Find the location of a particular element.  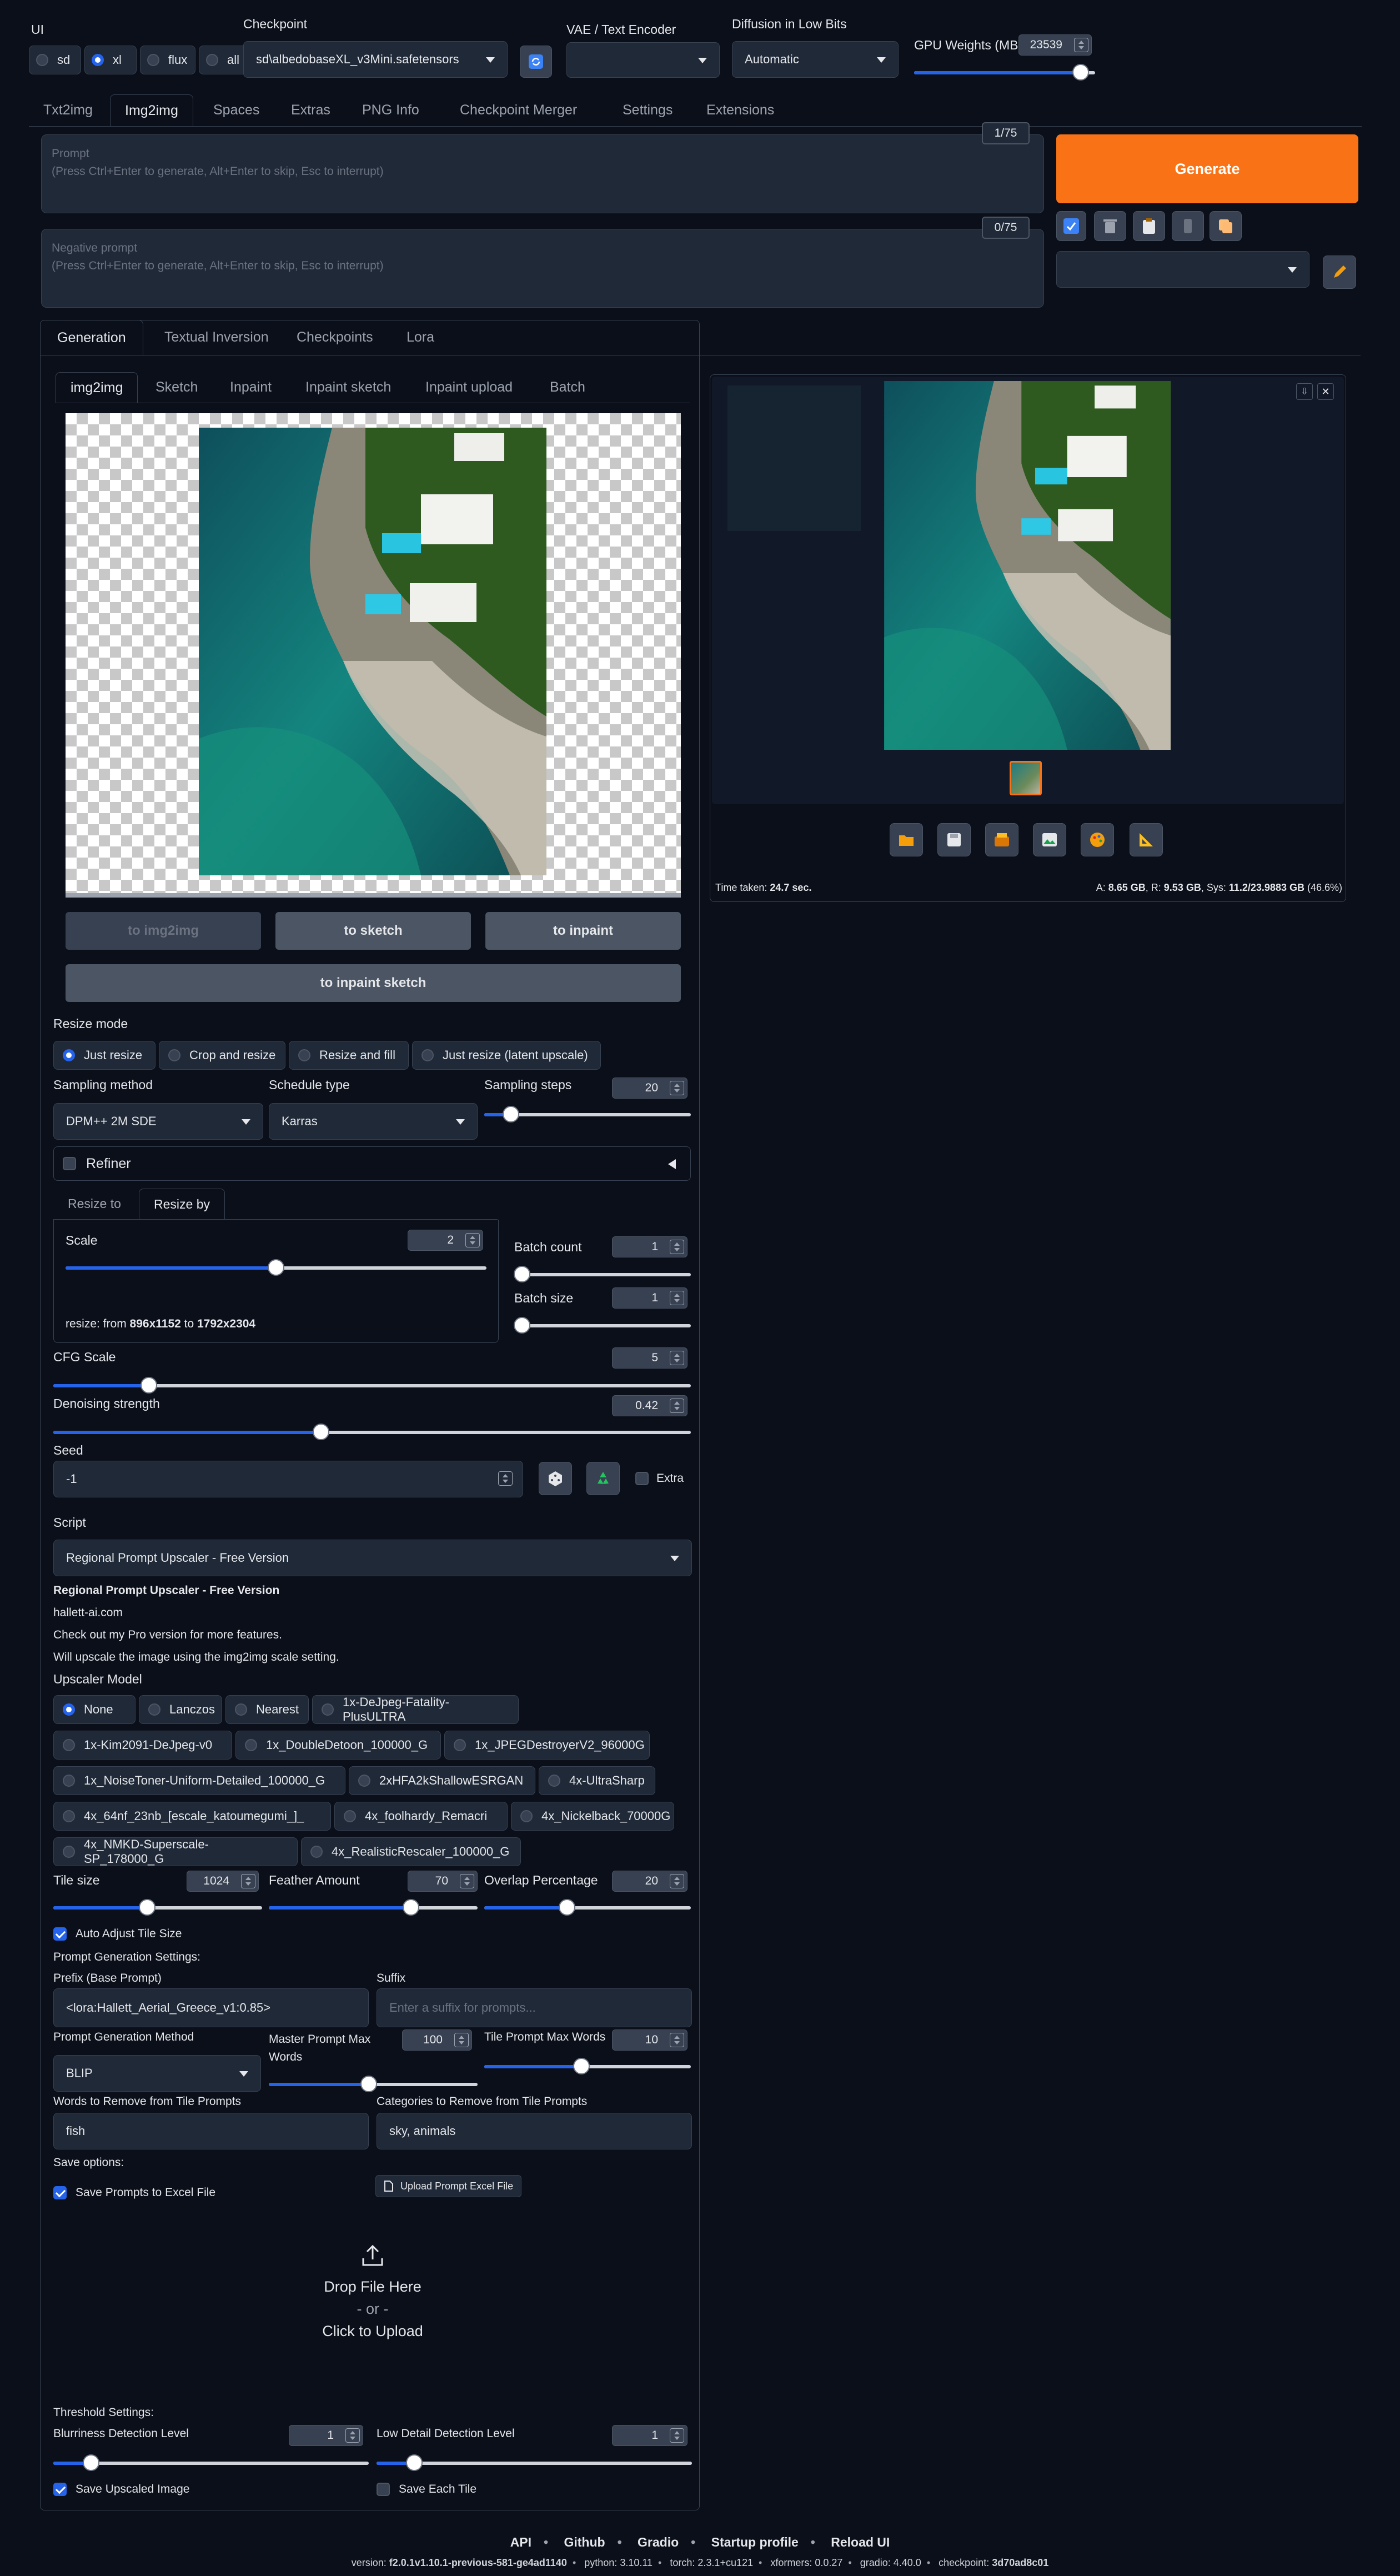

read-params-button is located at coordinates (1071, 226).